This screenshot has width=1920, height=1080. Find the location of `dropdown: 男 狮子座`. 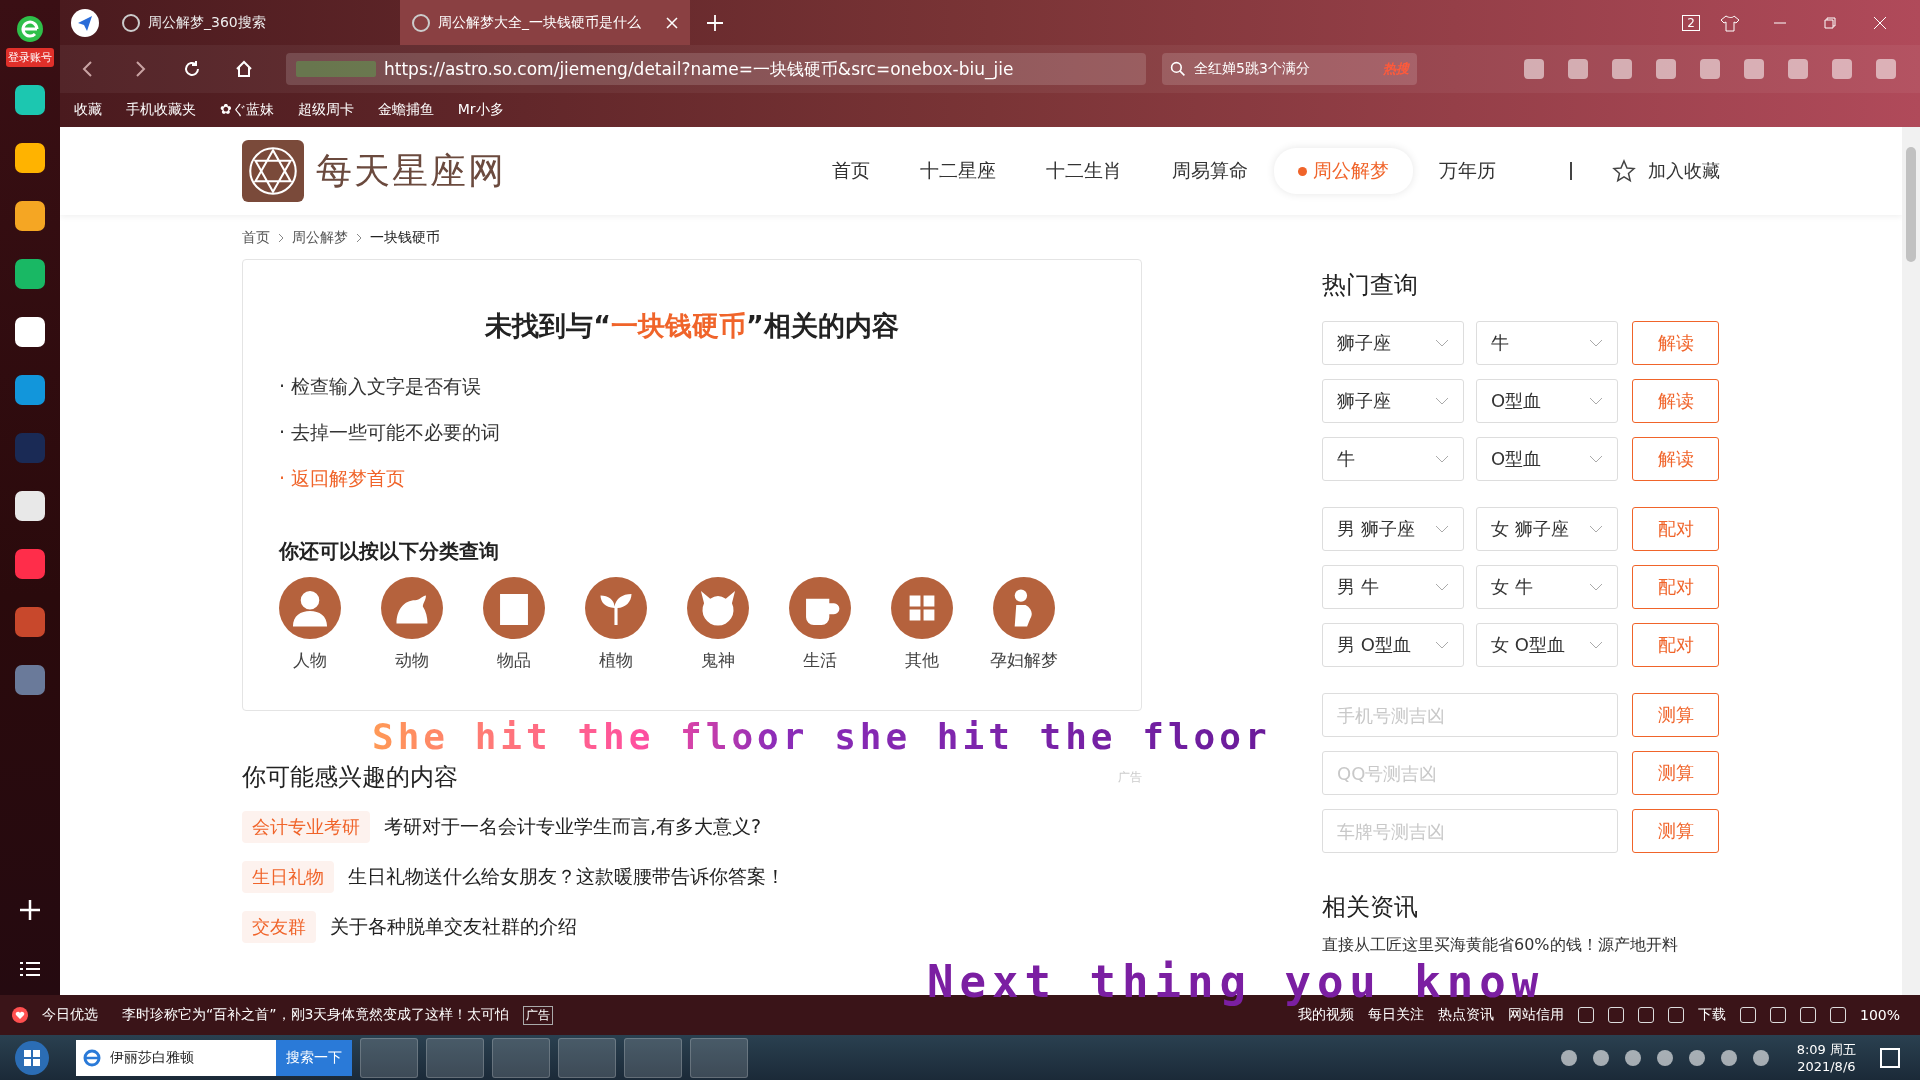

dropdown: 男 狮子座 is located at coordinates (1393, 529).